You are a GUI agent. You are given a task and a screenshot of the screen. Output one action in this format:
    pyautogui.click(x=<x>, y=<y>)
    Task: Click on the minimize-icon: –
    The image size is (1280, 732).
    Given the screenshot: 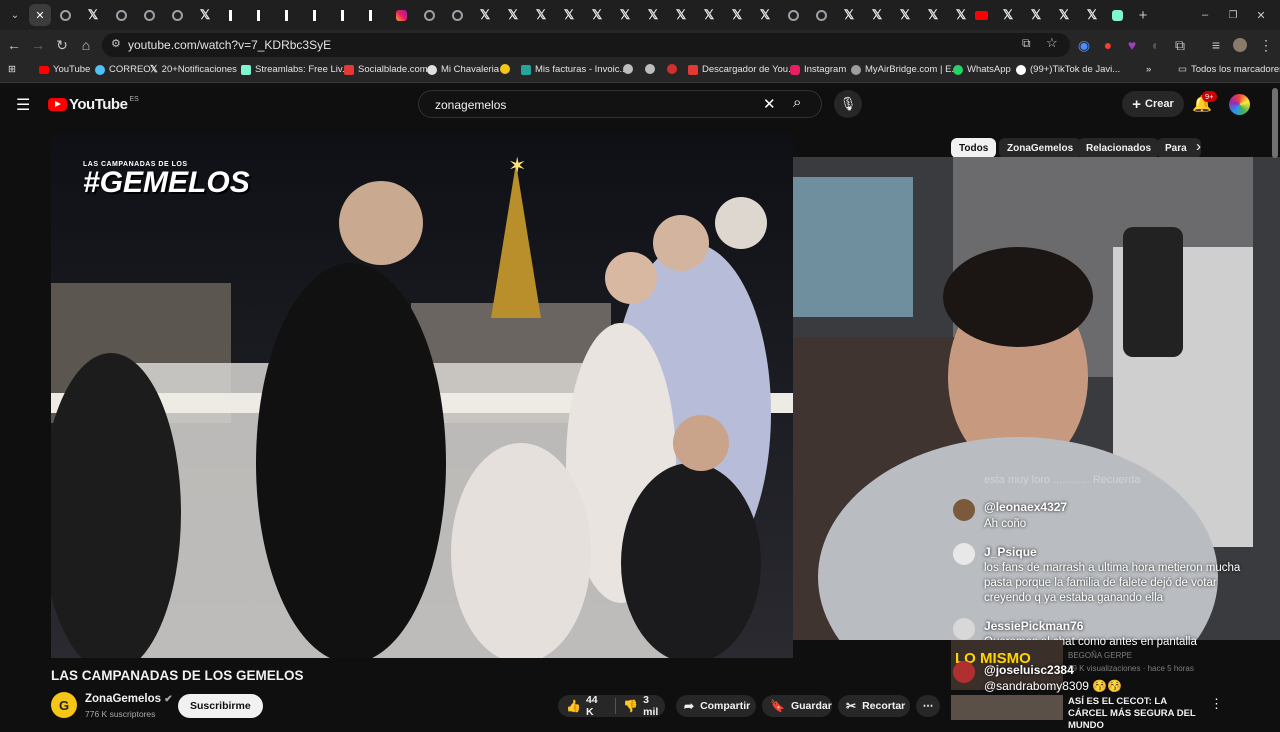 What is the action you would take?
    pyautogui.click(x=1205, y=15)
    